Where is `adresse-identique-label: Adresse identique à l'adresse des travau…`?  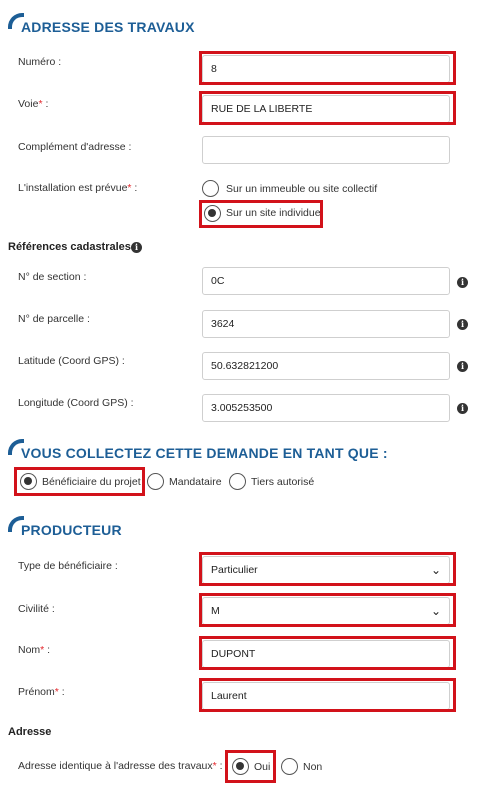 adresse-identique-label: Adresse identique à l'adresse des travau… is located at coordinates (120, 766).